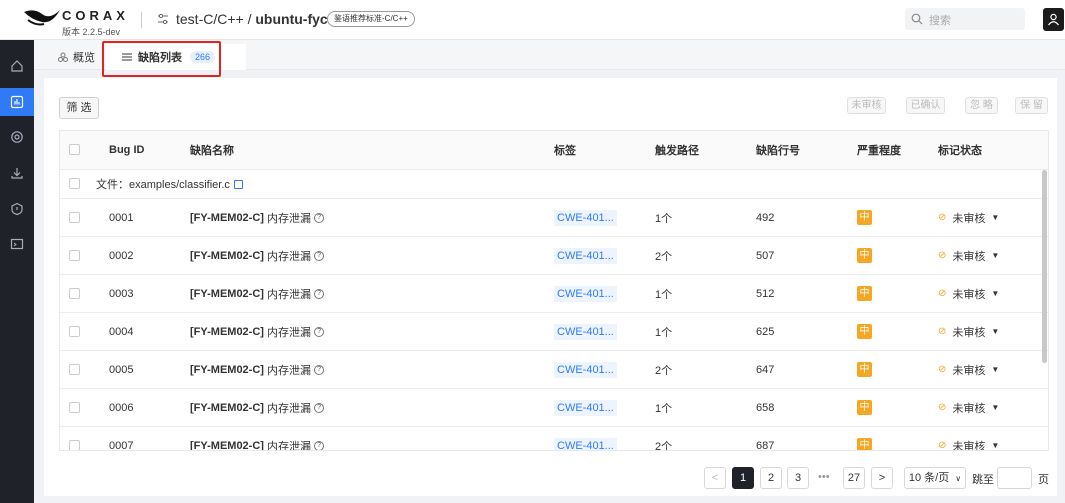 The image size is (1065, 503). What do you see at coordinates (879, 150) in the screenshot?
I see `col-severity: 严重程度` at bounding box center [879, 150].